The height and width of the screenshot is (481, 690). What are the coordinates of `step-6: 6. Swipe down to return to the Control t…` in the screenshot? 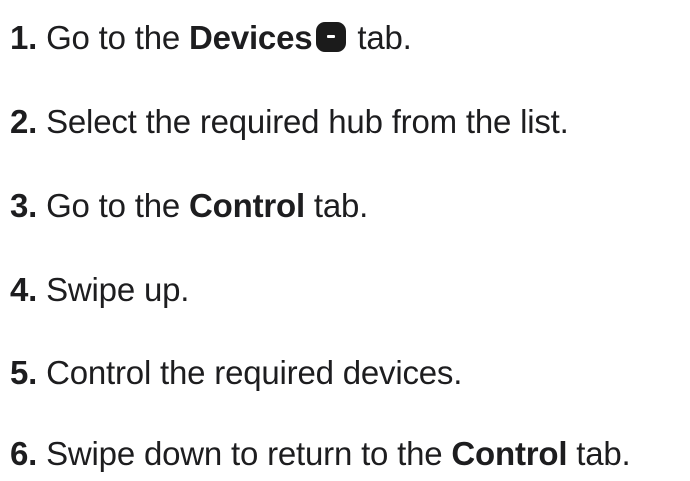 It's located at (320, 454).